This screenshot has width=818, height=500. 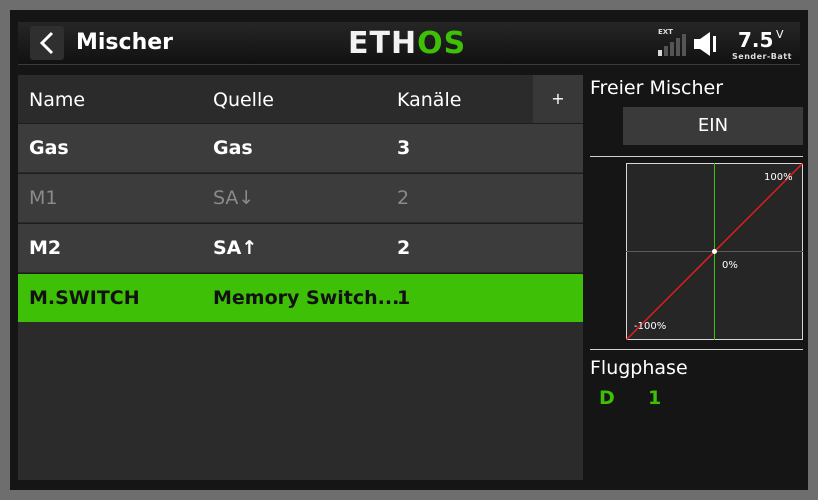 What do you see at coordinates (300, 147) in the screenshot?
I see `table-row: Gas Gas 3` at bounding box center [300, 147].